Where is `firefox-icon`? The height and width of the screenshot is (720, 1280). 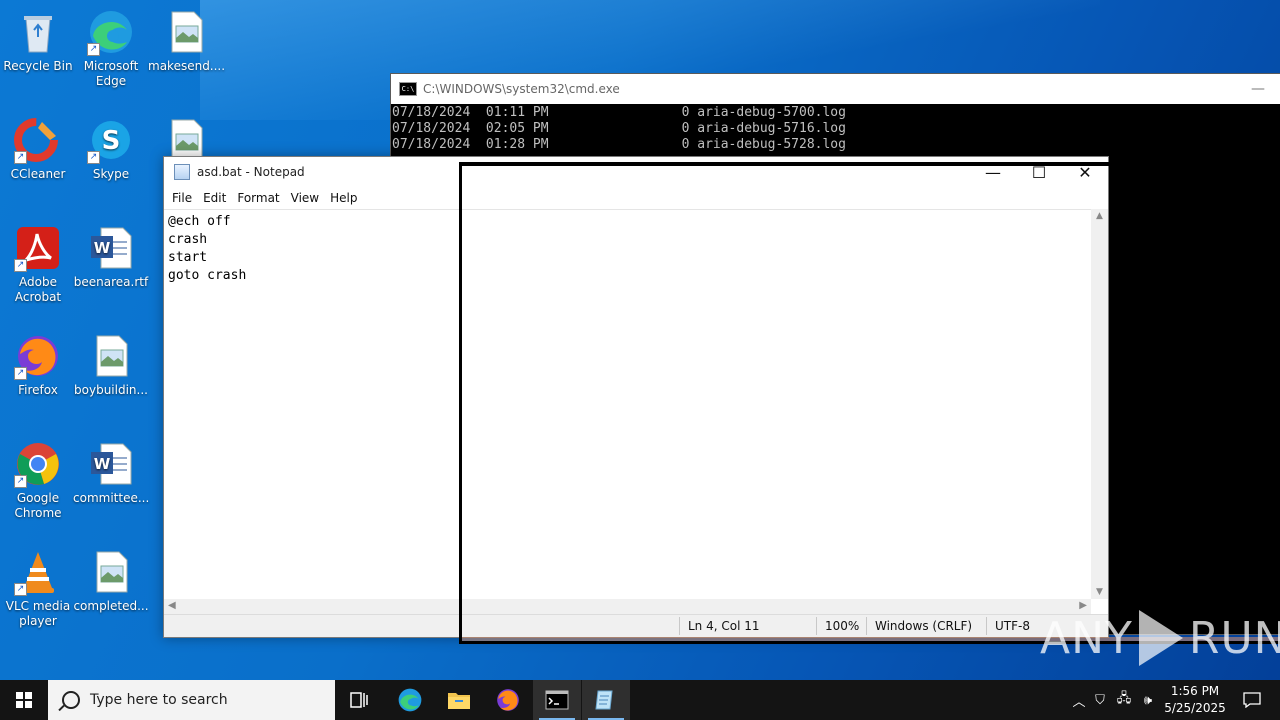
firefox-icon is located at coordinates (508, 700).